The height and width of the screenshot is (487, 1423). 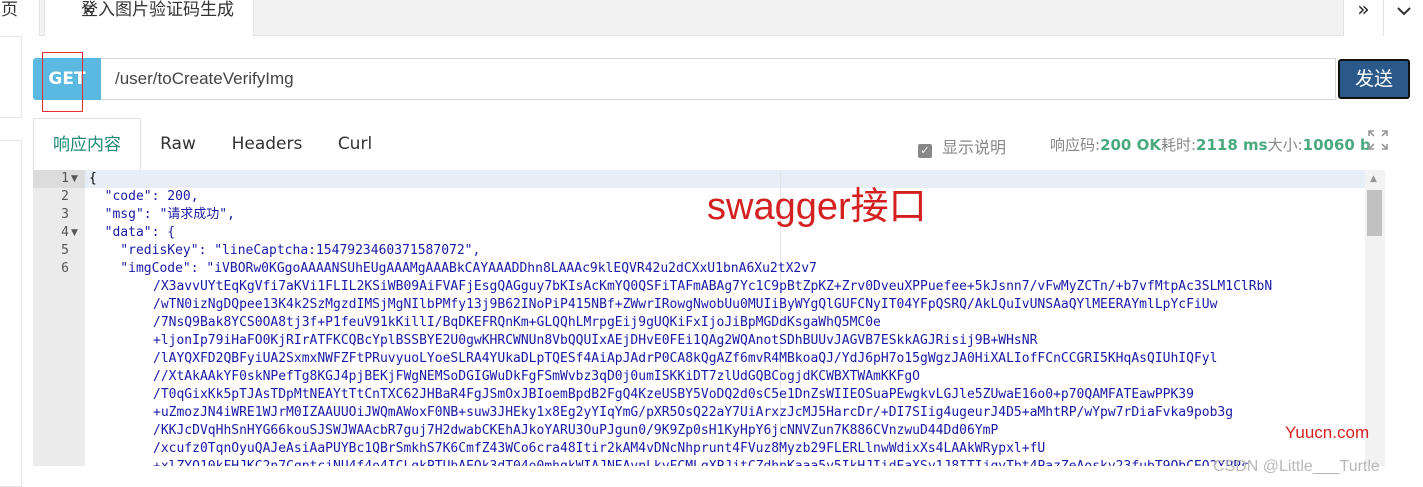 I want to click on line-number: 3, so click(x=65, y=214).